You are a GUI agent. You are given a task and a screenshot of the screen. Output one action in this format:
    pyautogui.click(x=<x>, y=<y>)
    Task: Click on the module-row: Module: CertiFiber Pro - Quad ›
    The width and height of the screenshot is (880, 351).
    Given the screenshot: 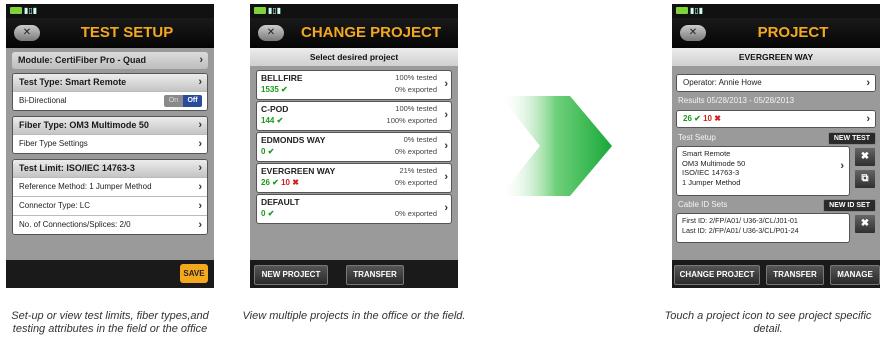 What is the action you would take?
    pyautogui.click(x=110, y=60)
    